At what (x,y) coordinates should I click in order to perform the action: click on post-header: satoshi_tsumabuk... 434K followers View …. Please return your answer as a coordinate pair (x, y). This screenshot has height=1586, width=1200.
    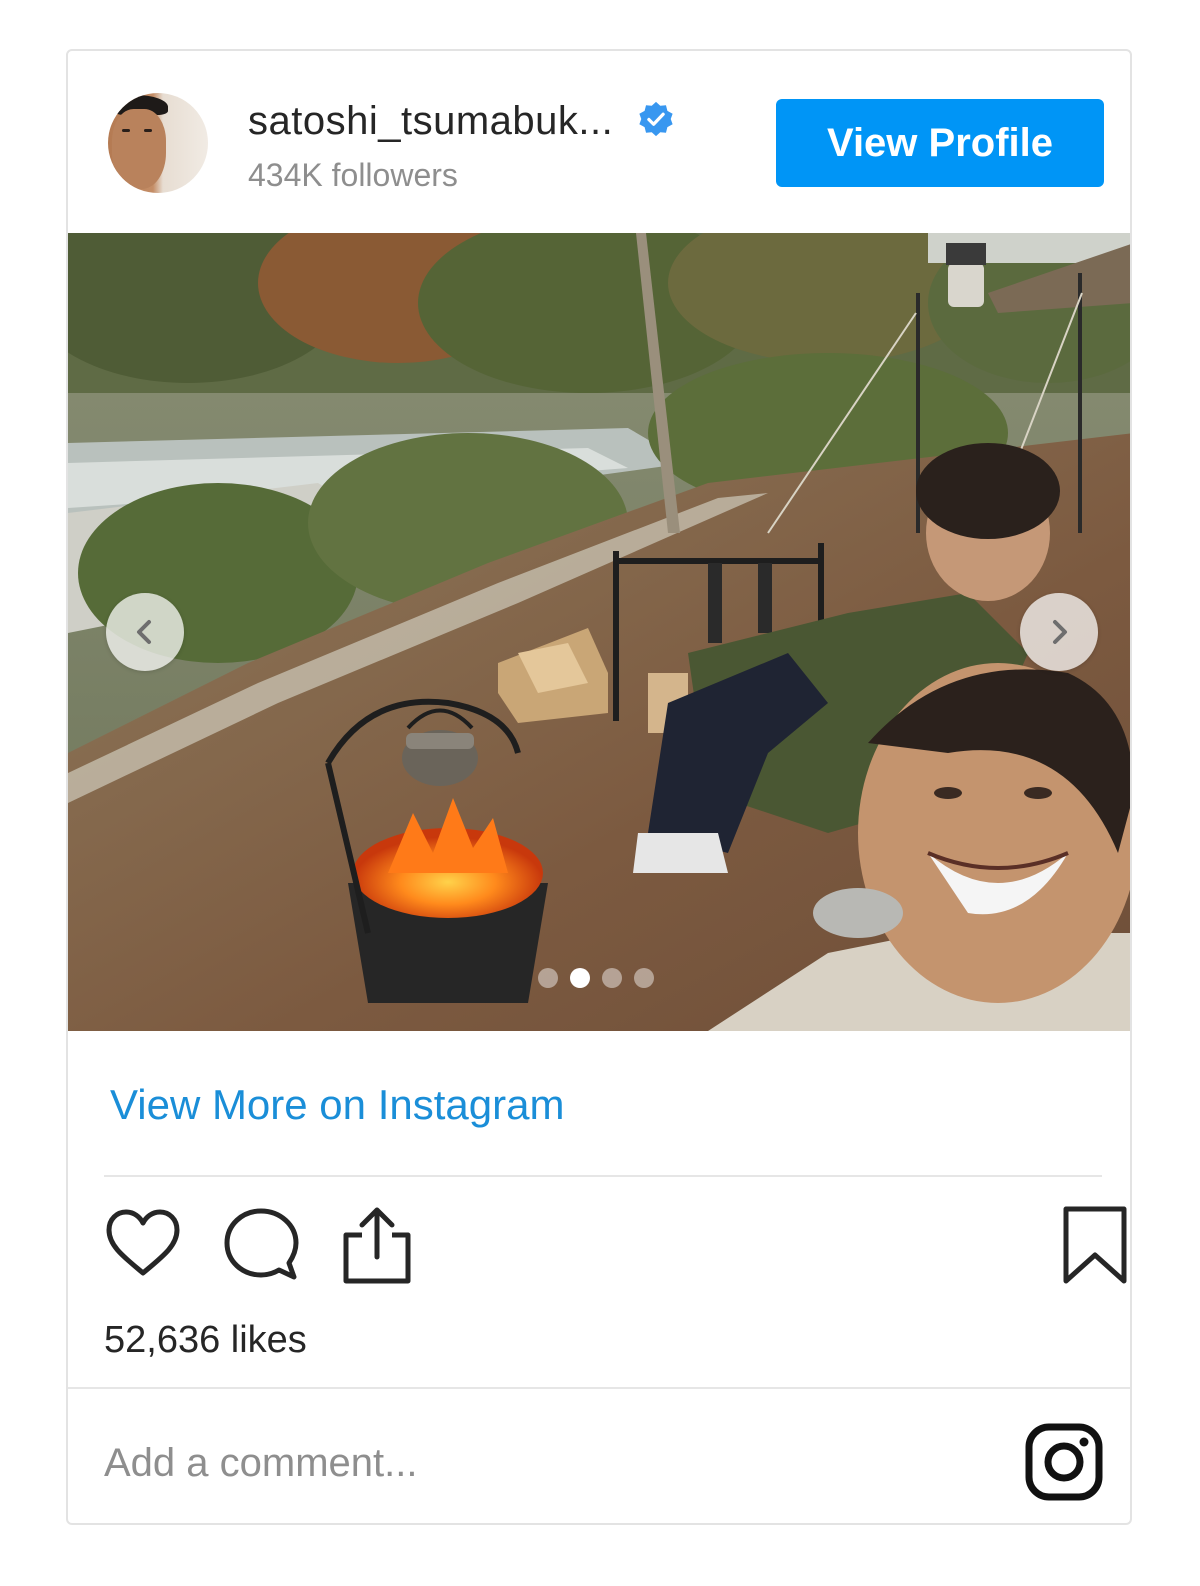
    Looking at the image, I should click on (599, 142).